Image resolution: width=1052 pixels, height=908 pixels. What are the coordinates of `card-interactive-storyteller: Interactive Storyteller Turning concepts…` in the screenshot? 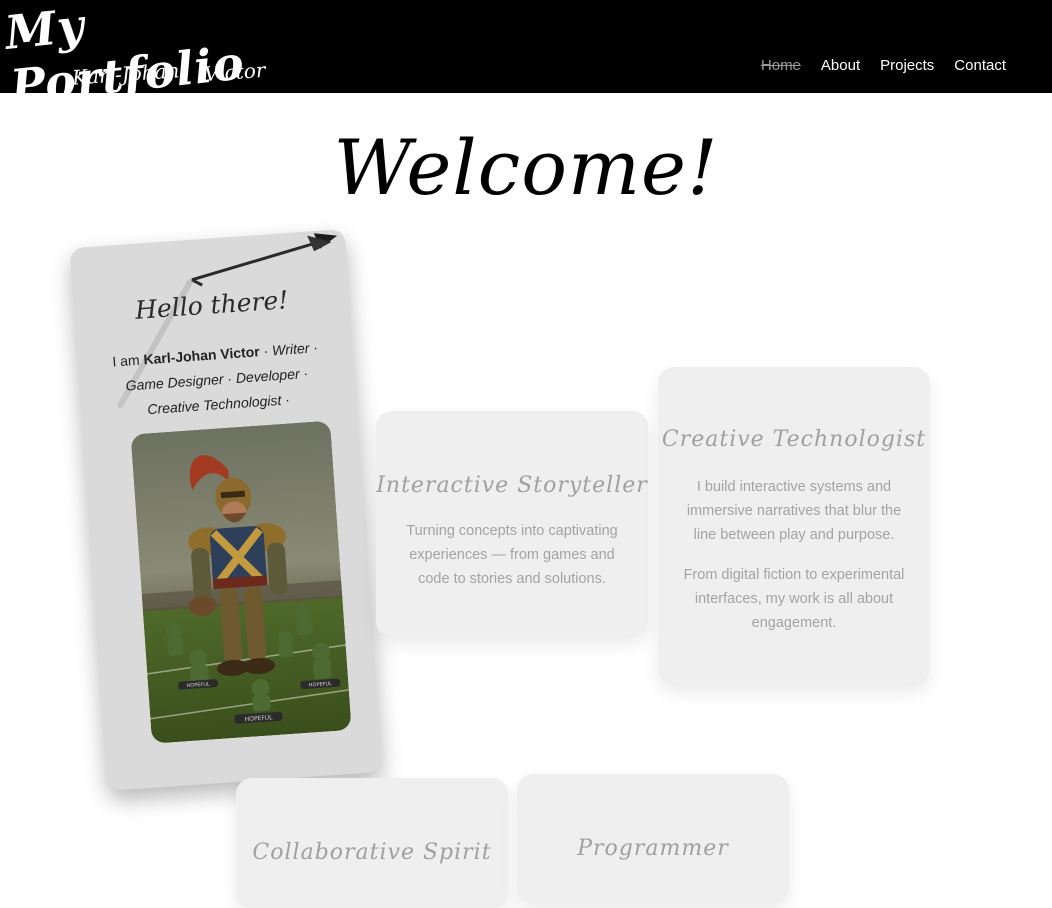 It's located at (512, 524).